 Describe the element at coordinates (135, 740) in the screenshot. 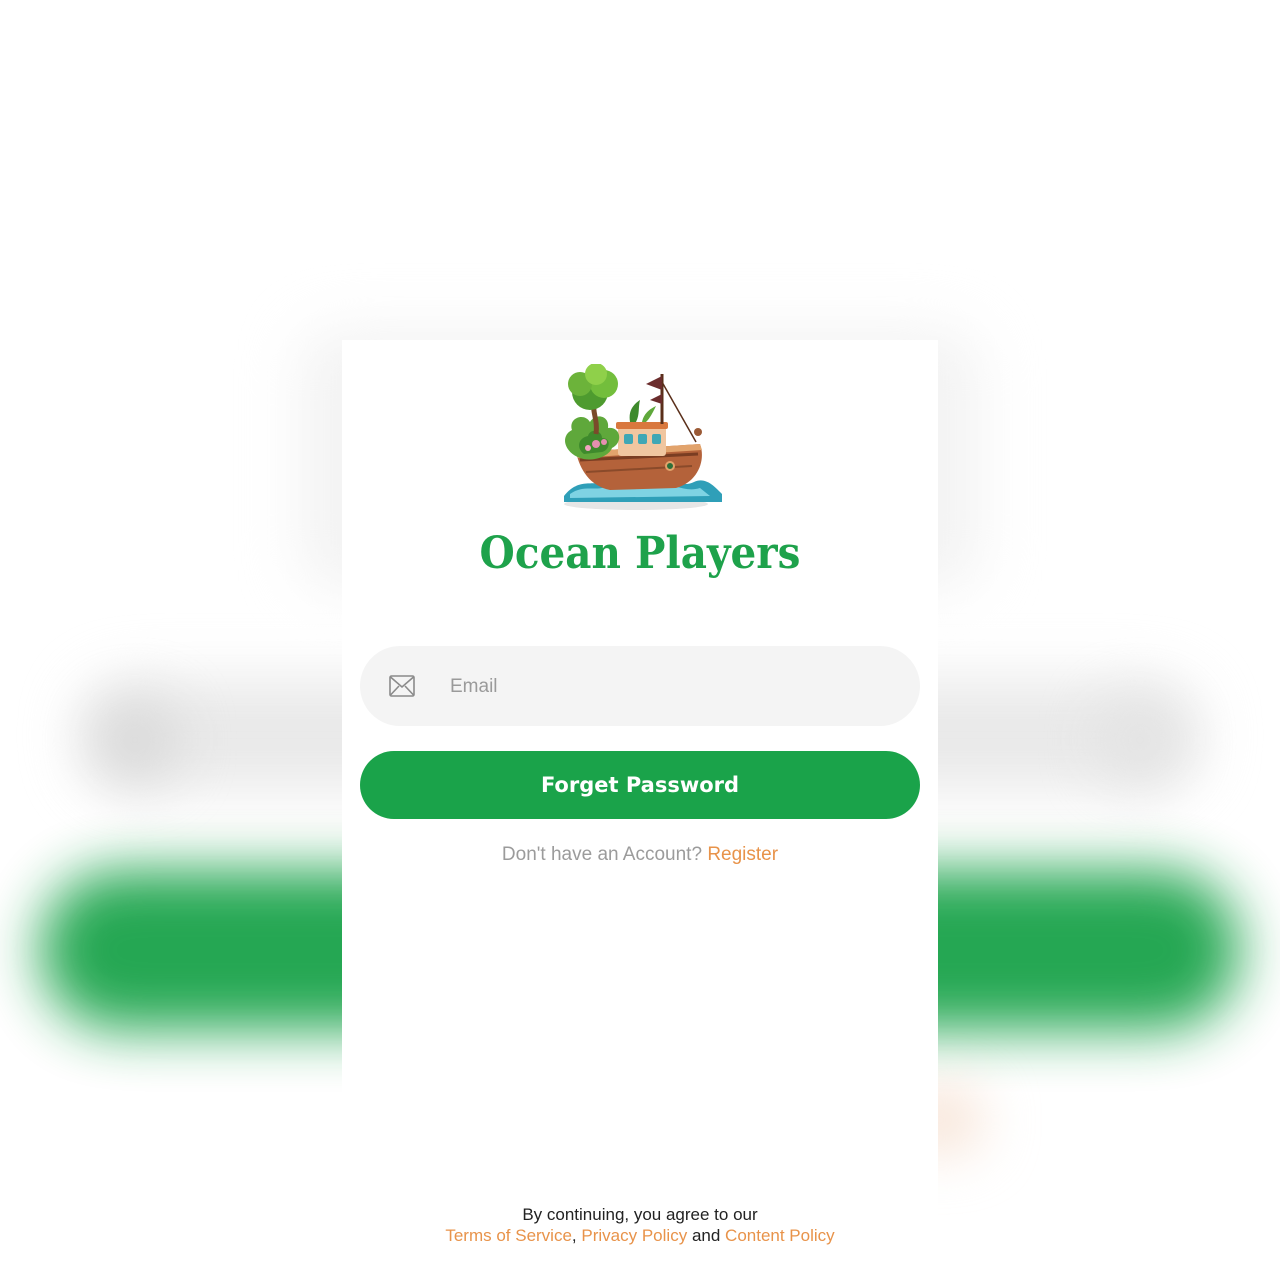

I see `backdrop-blur-dot-left` at that location.